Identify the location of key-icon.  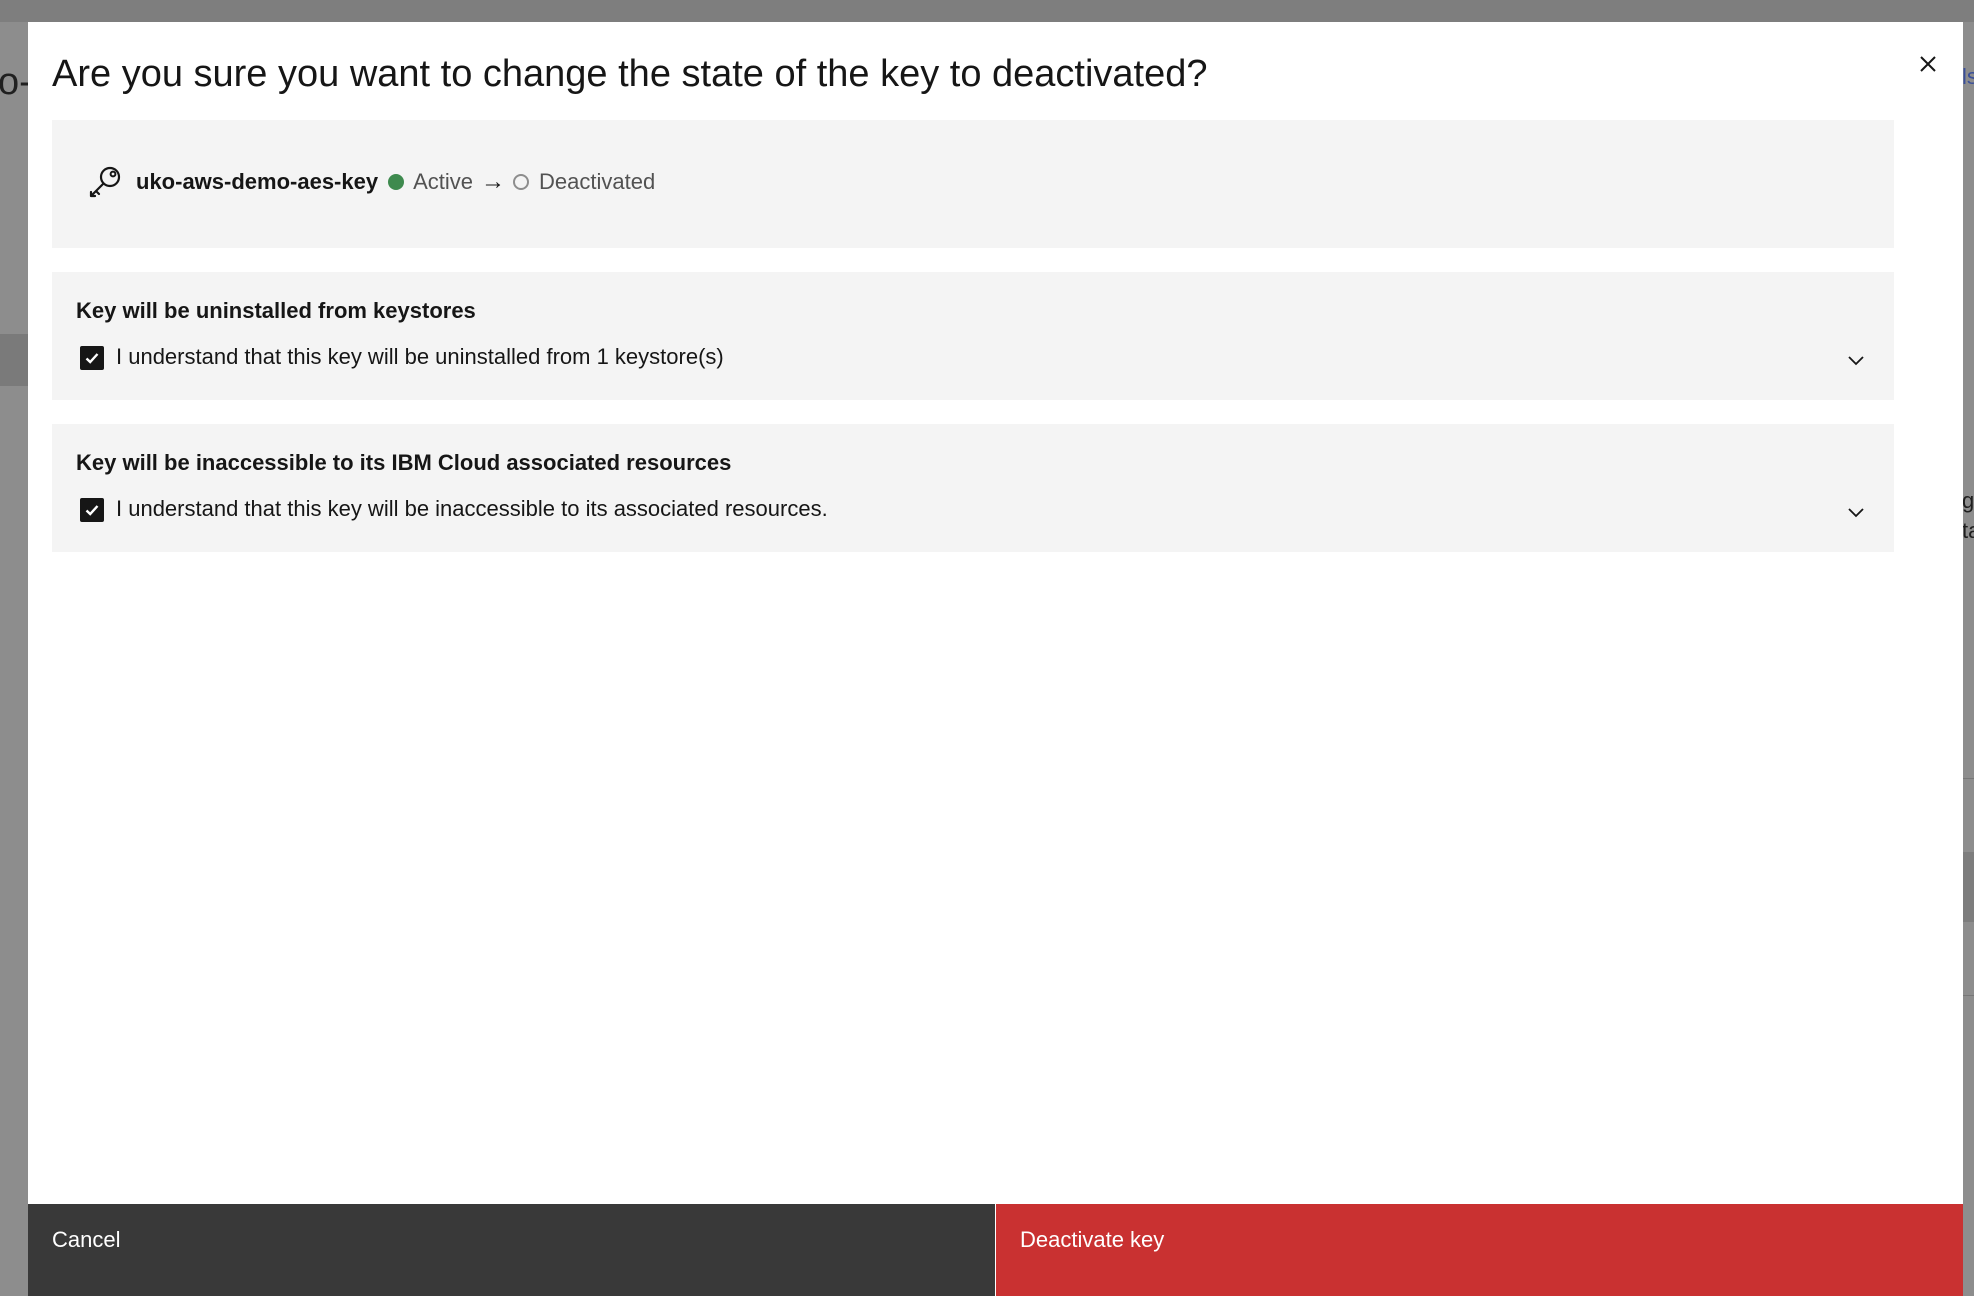
(105, 182).